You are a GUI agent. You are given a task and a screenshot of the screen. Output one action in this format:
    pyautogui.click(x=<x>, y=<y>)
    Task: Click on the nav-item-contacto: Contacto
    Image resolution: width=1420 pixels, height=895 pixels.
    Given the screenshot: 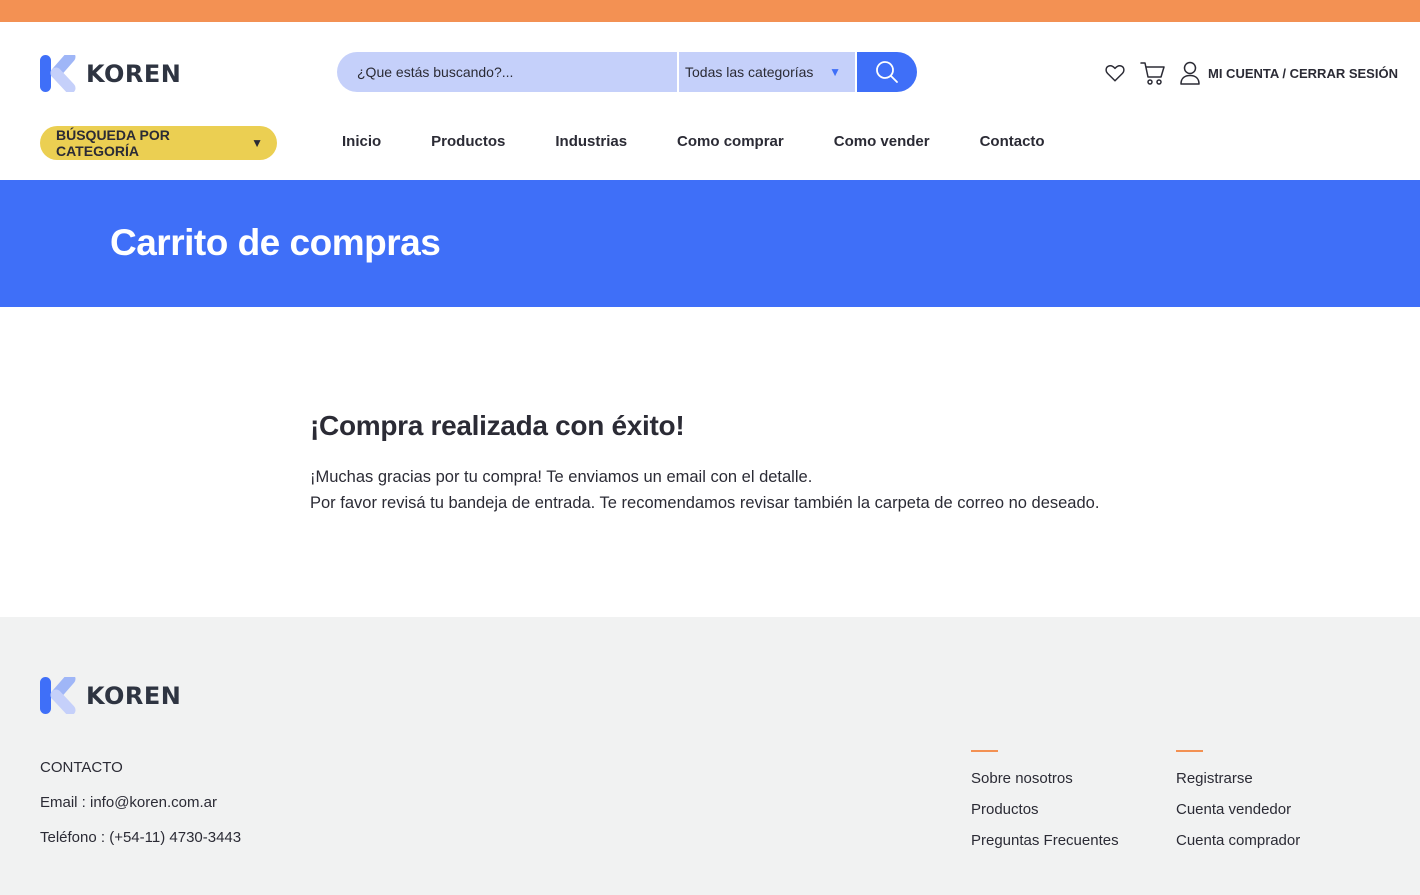 What is the action you would take?
    pyautogui.click(x=1012, y=141)
    